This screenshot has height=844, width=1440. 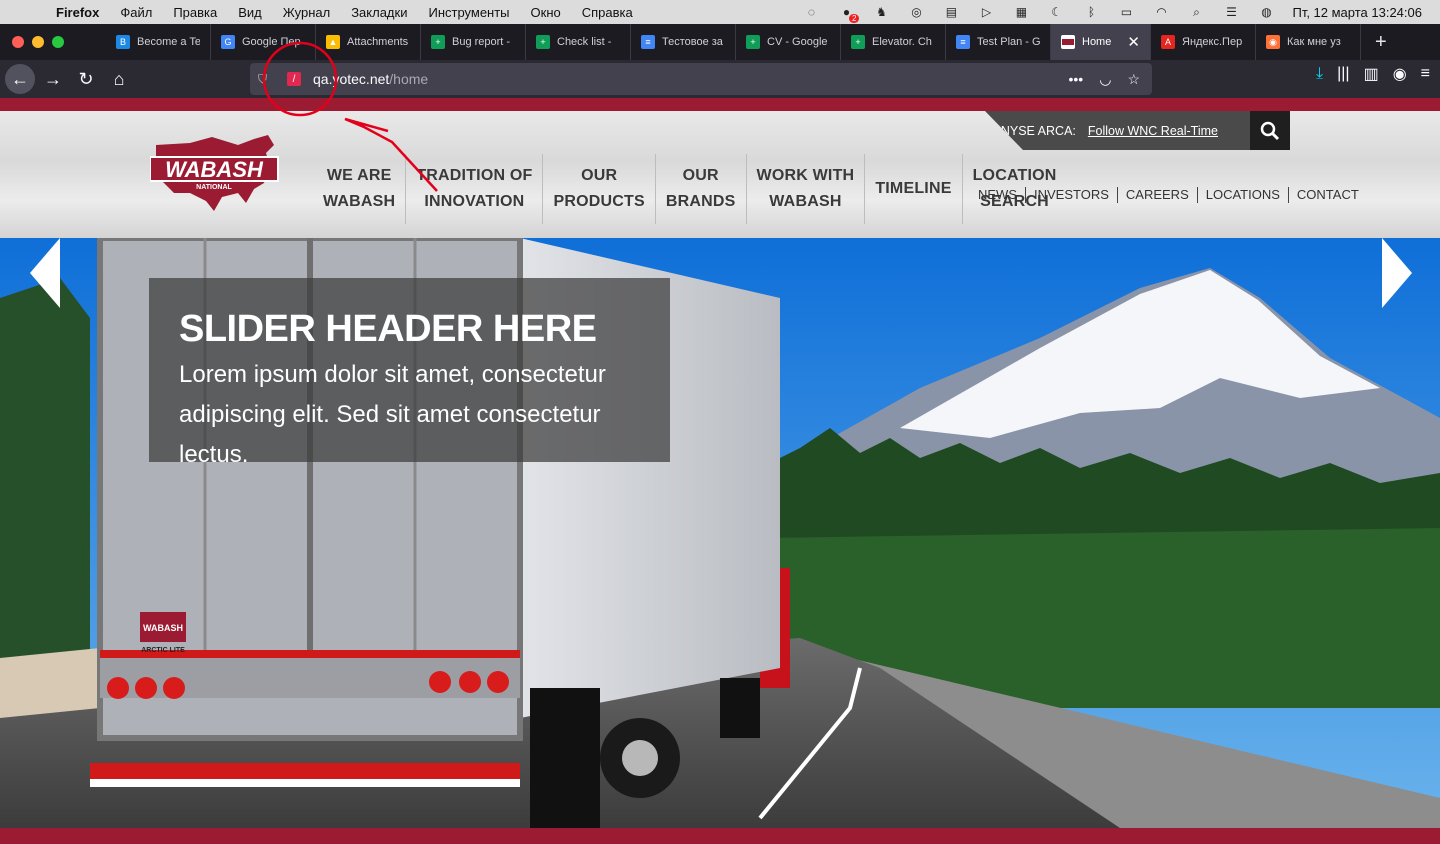 What do you see at coordinates (1101, 42) in the screenshot?
I see `tab-home: Home ✕` at bounding box center [1101, 42].